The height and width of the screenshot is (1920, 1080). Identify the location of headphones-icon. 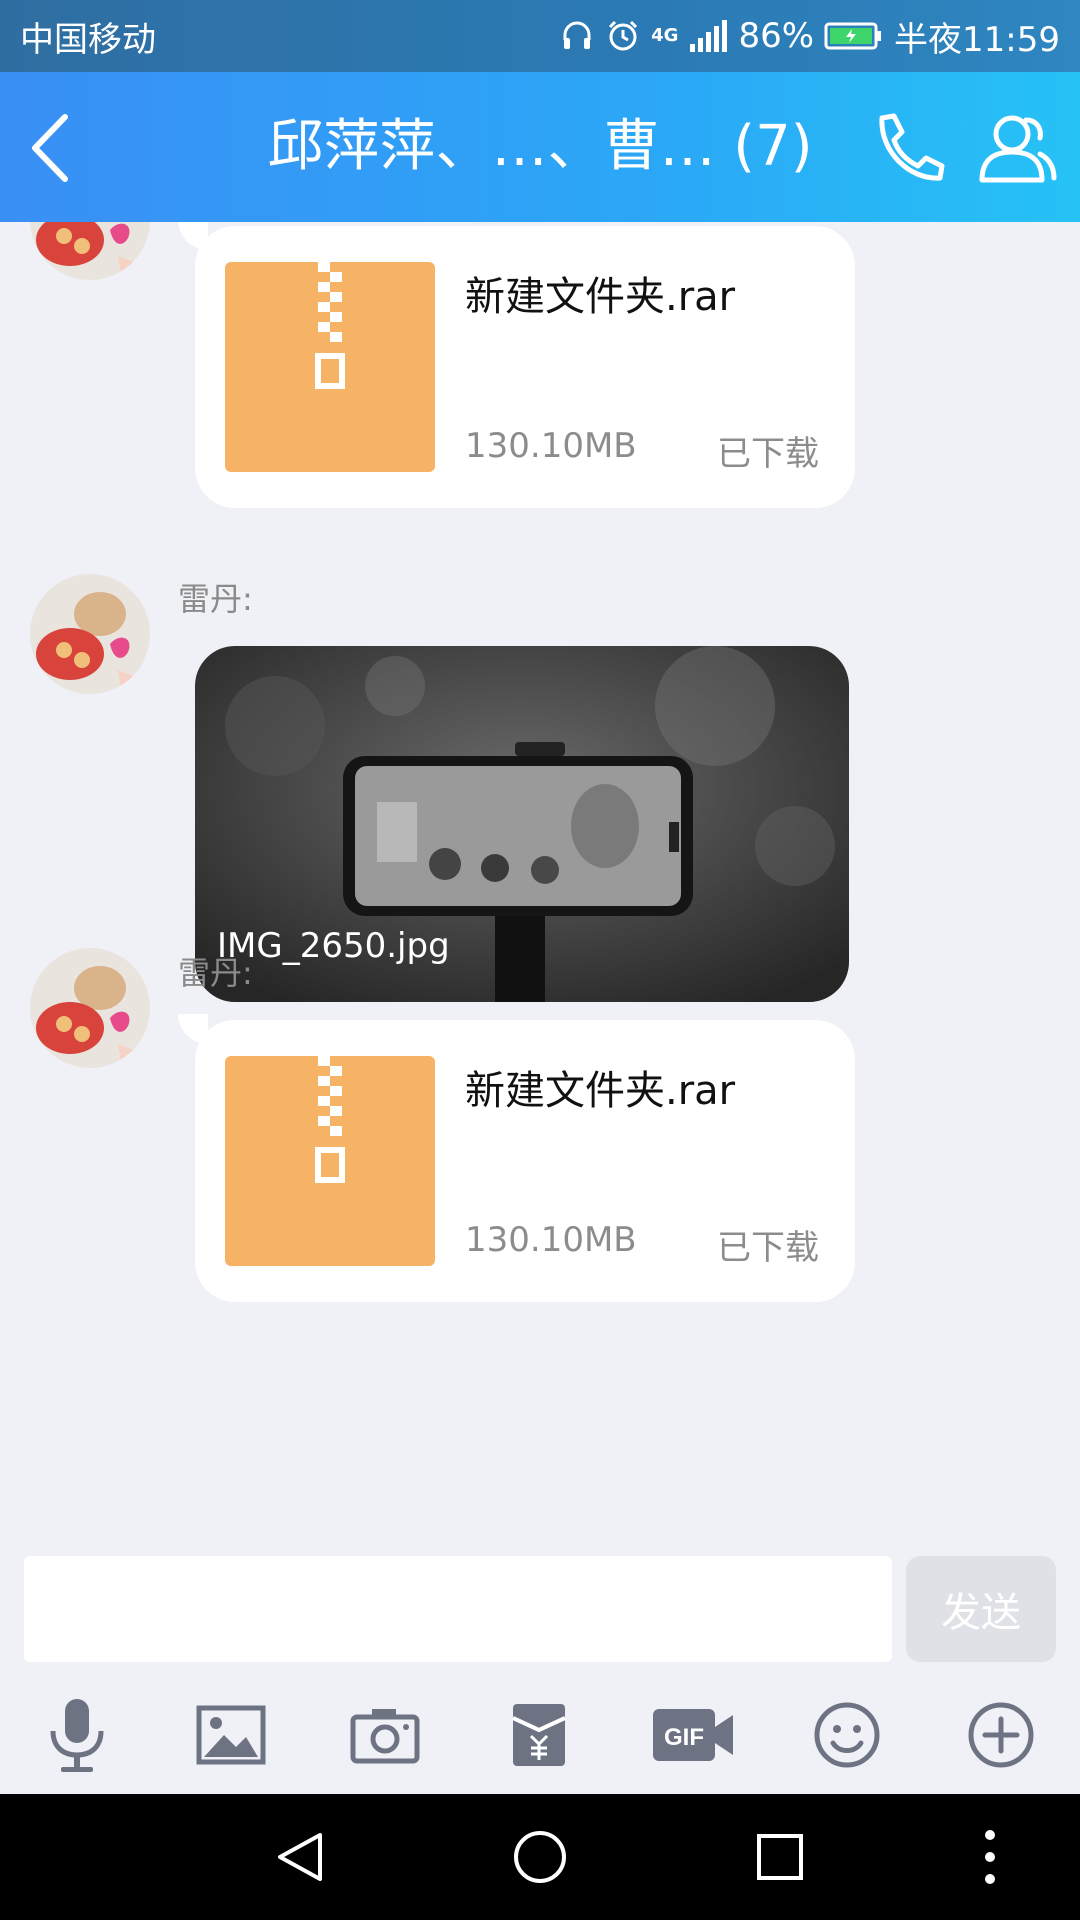
(577, 35).